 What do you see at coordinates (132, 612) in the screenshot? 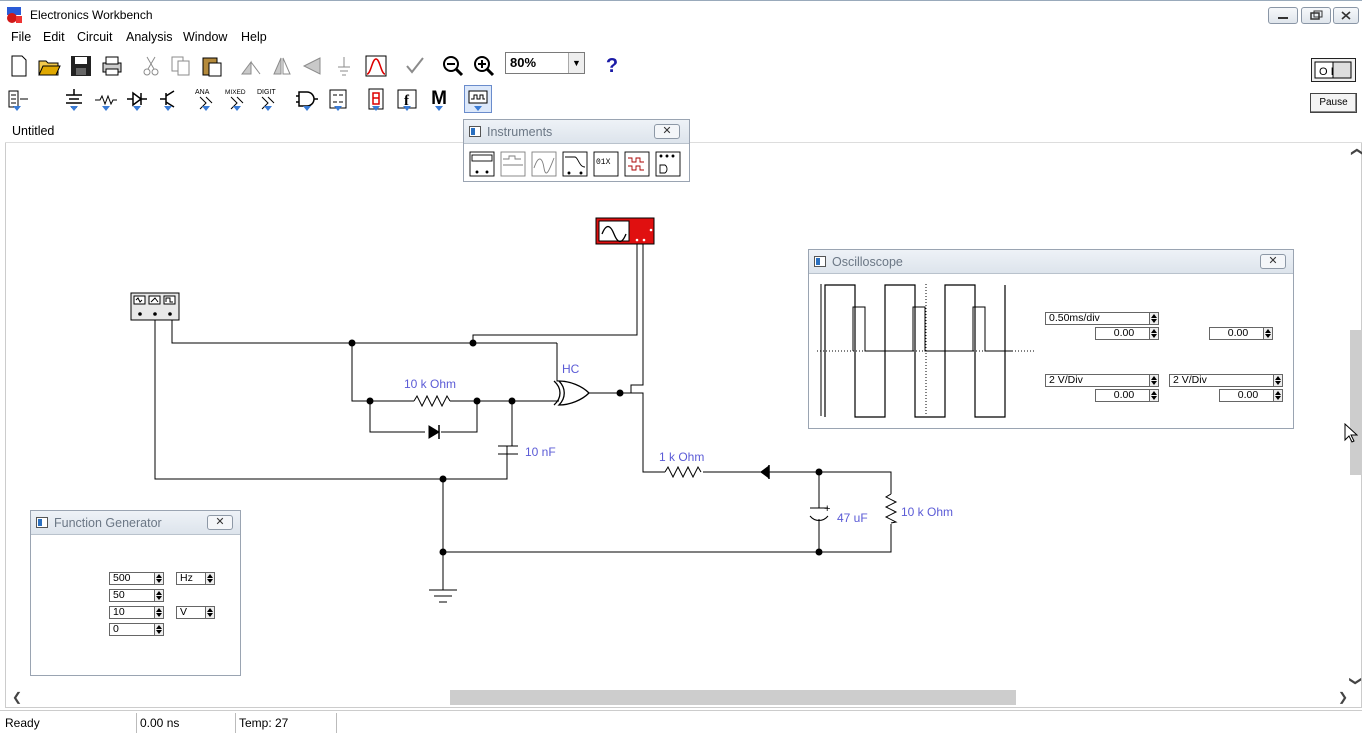
I see `amplitude-field: 10` at bounding box center [132, 612].